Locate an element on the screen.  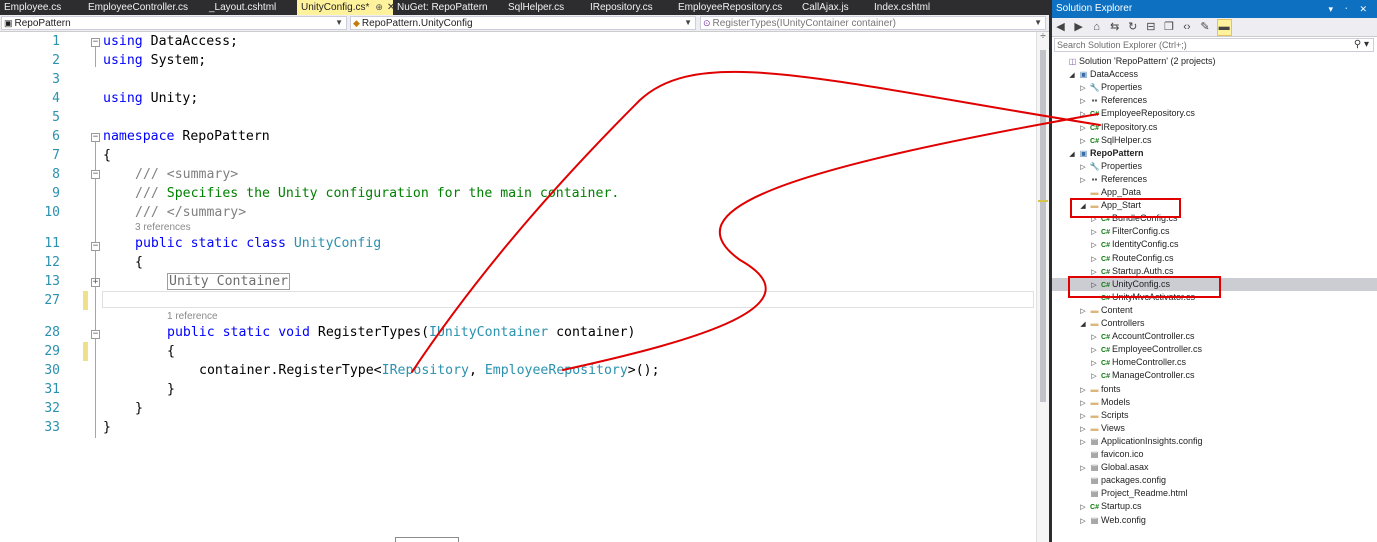
tree-node-dataaccess: ◢ ▣ DataAccess is located at coordinates (1102, 74).